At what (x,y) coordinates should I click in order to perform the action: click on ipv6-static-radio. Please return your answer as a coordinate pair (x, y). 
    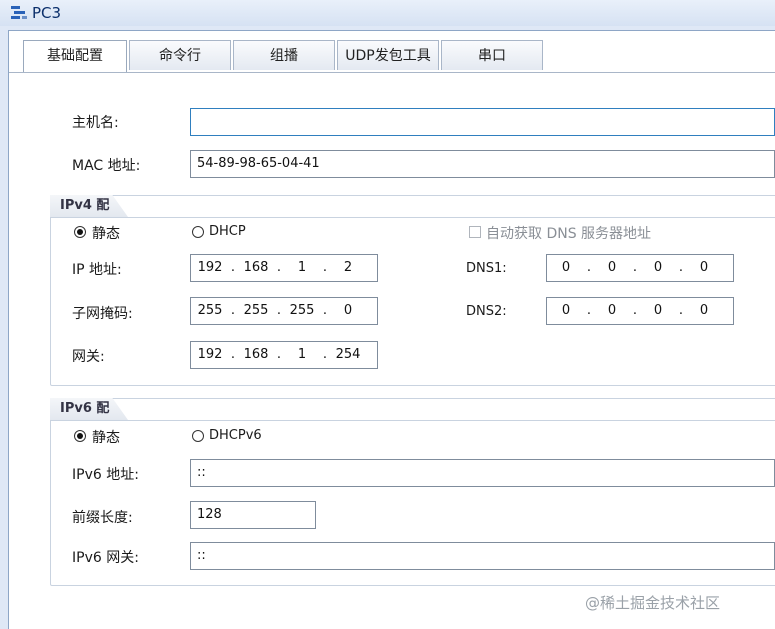
    Looking at the image, I should click on (80, 436).